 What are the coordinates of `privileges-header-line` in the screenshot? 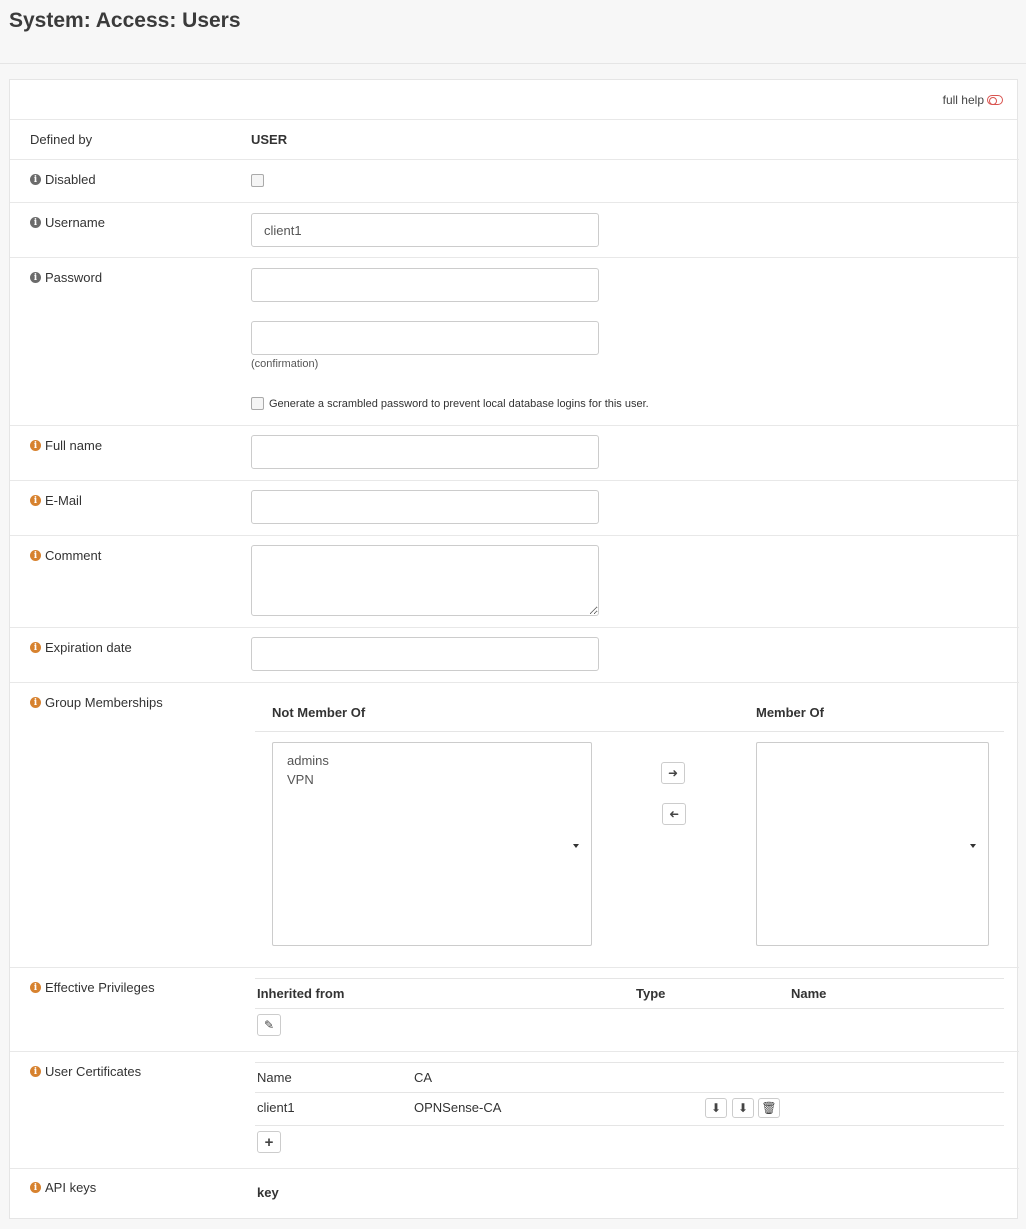 It's located at (629, 1008).